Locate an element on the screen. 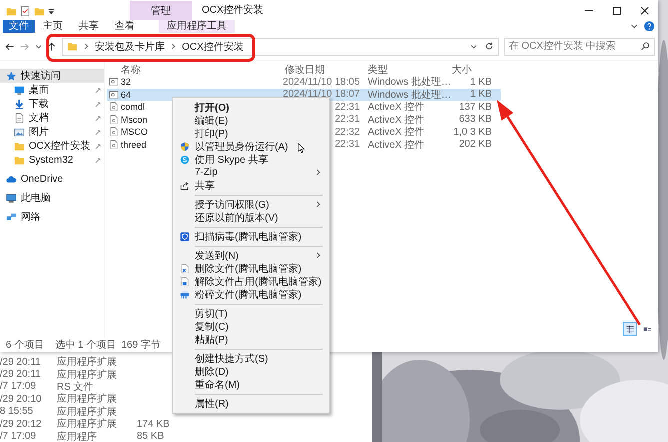 The width and height of the screenshot is (668, 442). image-icon is located at coordinates (19, 132).